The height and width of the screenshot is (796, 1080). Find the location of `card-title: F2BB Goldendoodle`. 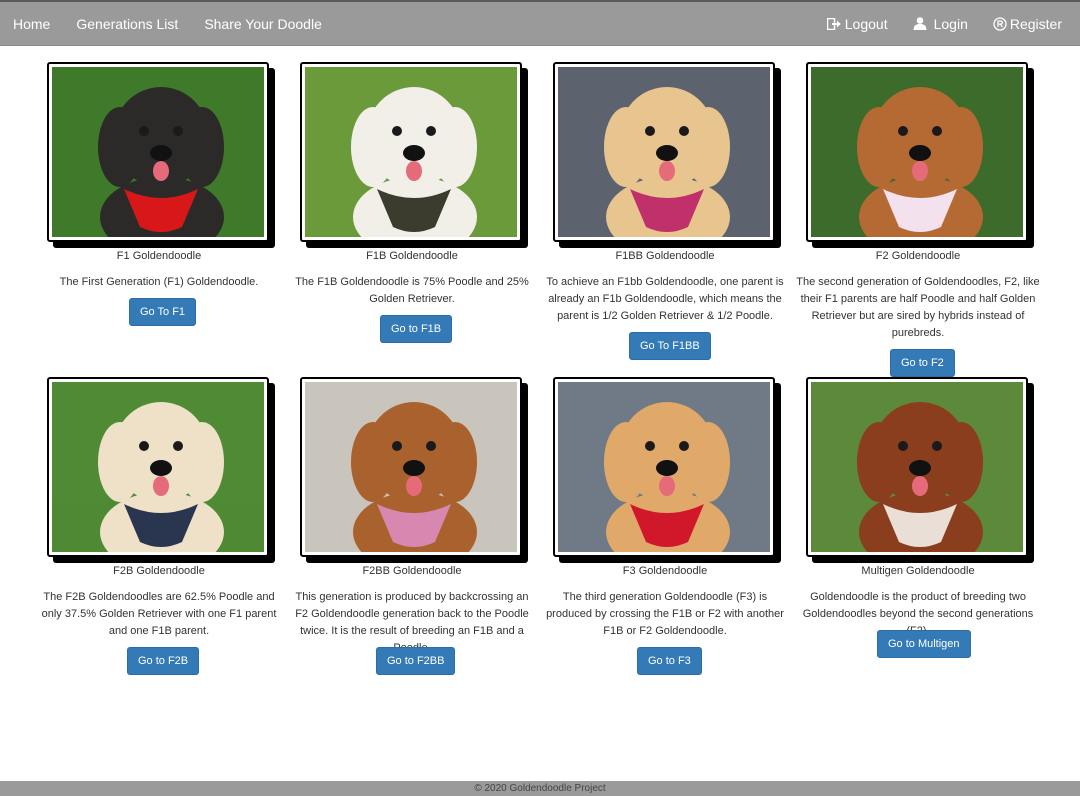

card-title: F2BB Goldendoodle is located at coordinates (412, 571).